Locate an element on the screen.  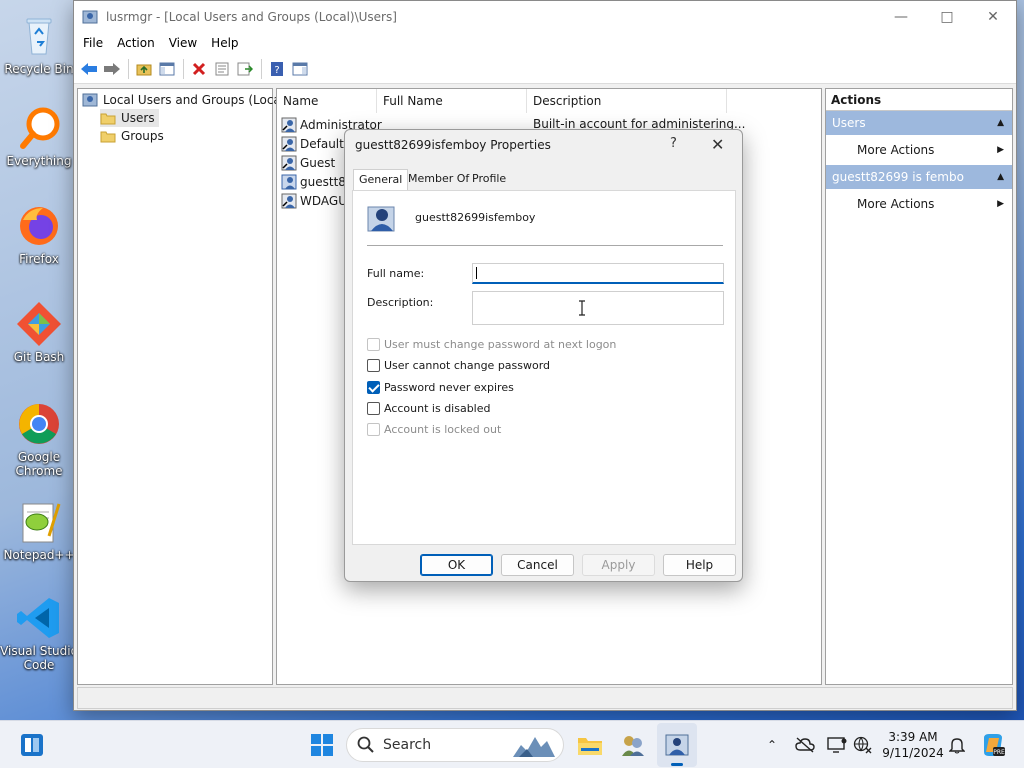
file-explorer-icon is located at coordinates (590, 746).